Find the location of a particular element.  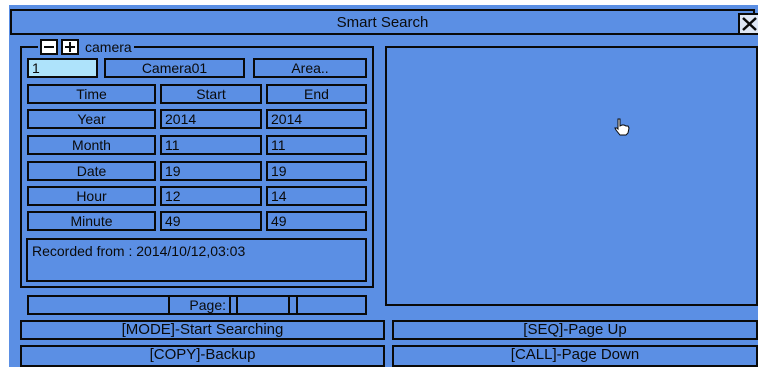

window-title: Smart Search is located at coordinates (382, 22).